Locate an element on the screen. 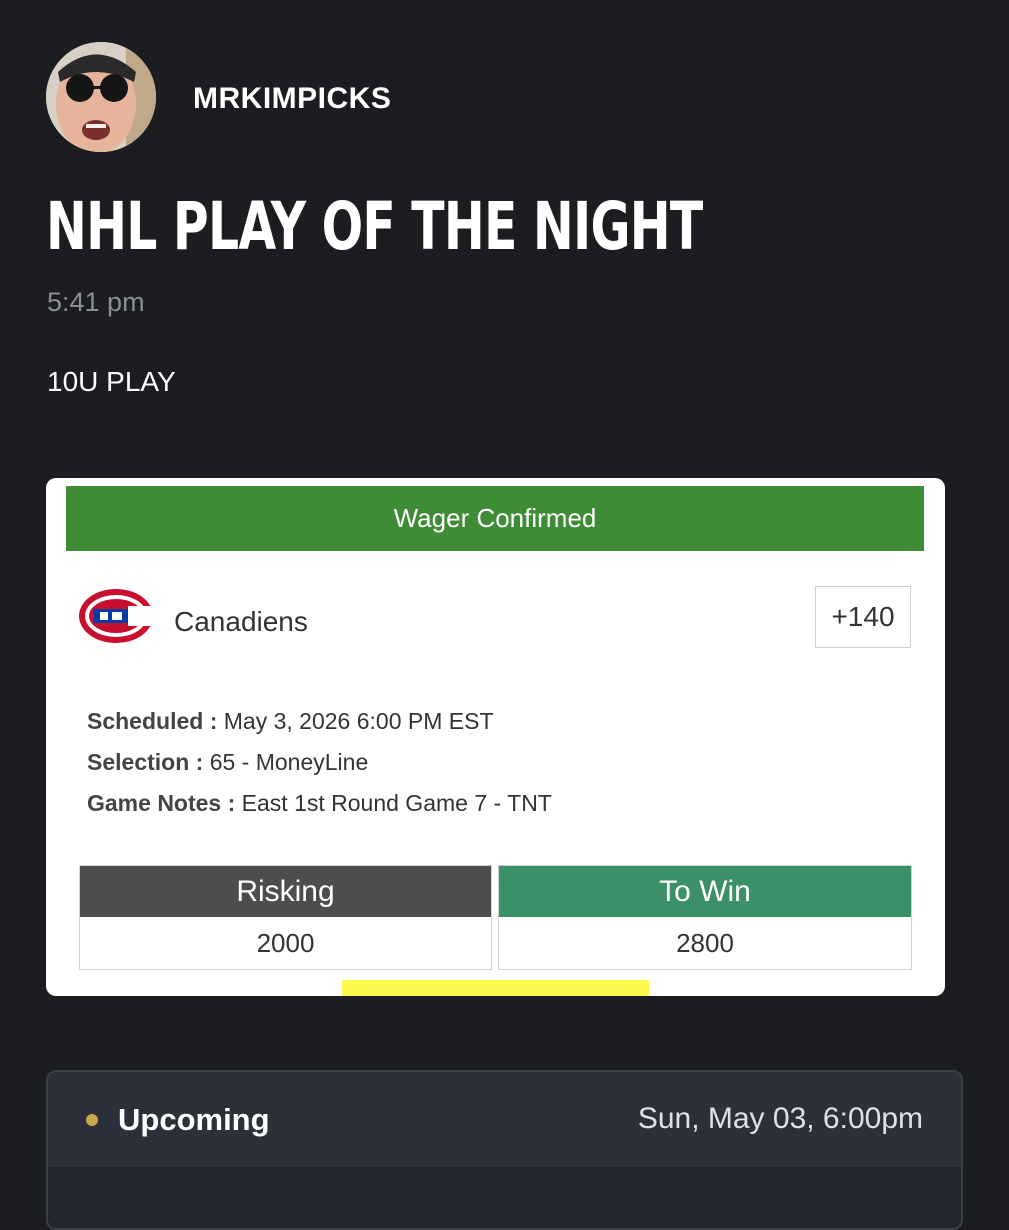 The image size is (1009, 1230). post-timestamp: 5:41 pm is located at coordinates (96, 302).